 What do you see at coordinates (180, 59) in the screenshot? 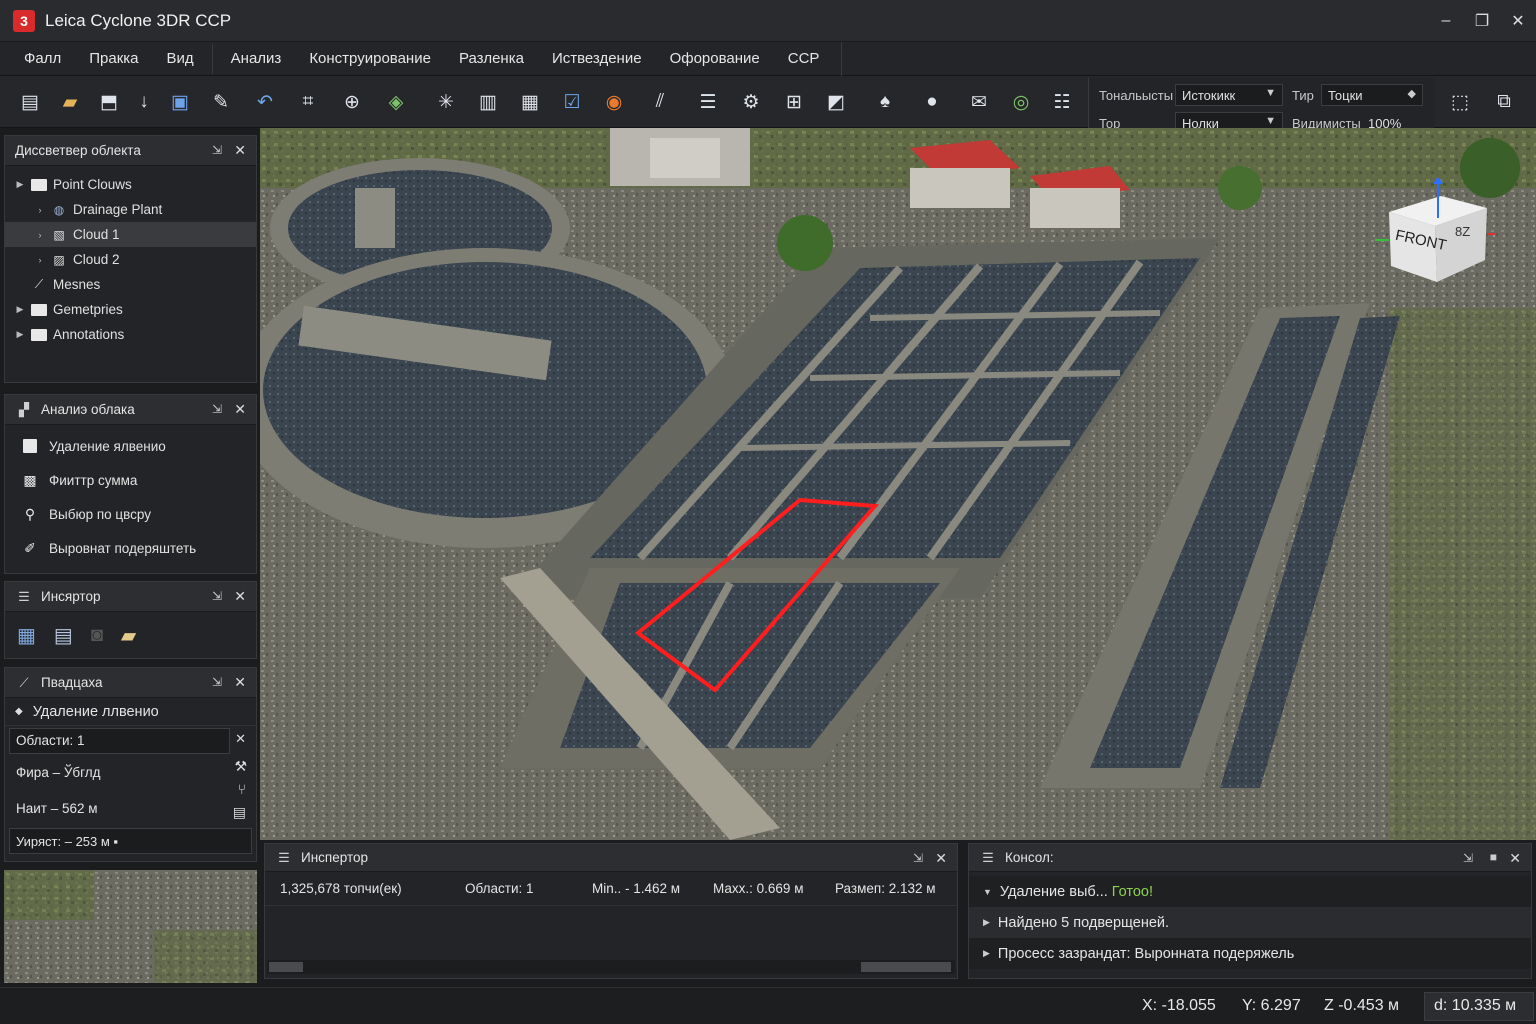
I see `menu-view: Вид` at bounding box center [180, 59].